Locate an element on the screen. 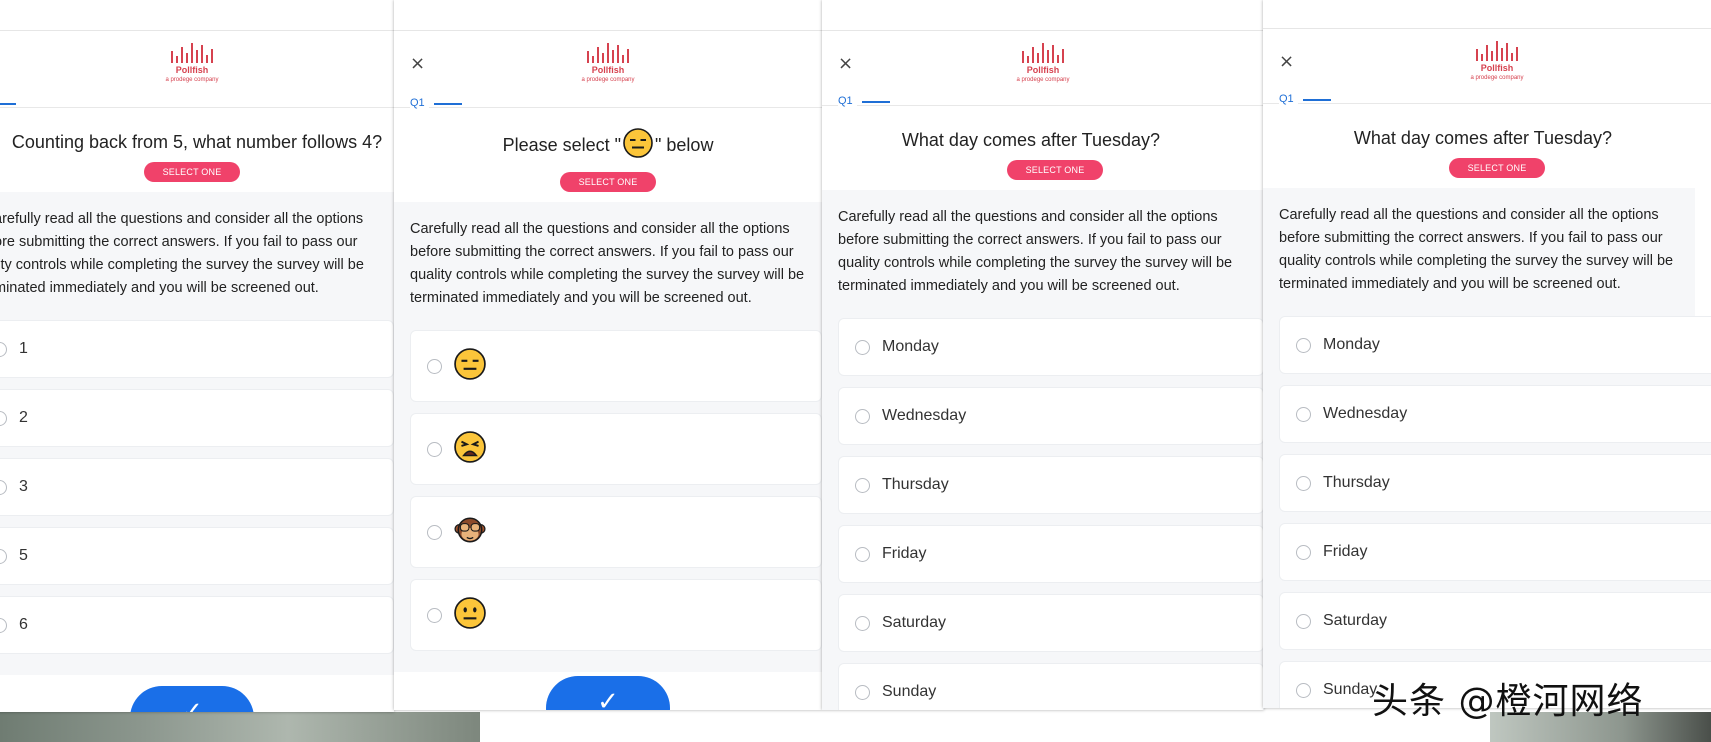 The width and height of the screenshot is (1711, 742). option-label: 1 is located at coordinates (23, 348).